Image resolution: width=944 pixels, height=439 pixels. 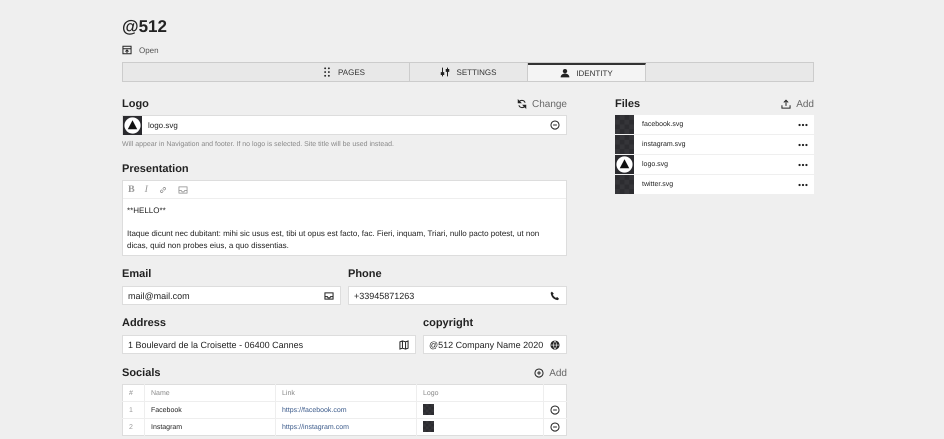 I want to click on input-field: @512 Company Name 2020, so click(x=495, y=344).